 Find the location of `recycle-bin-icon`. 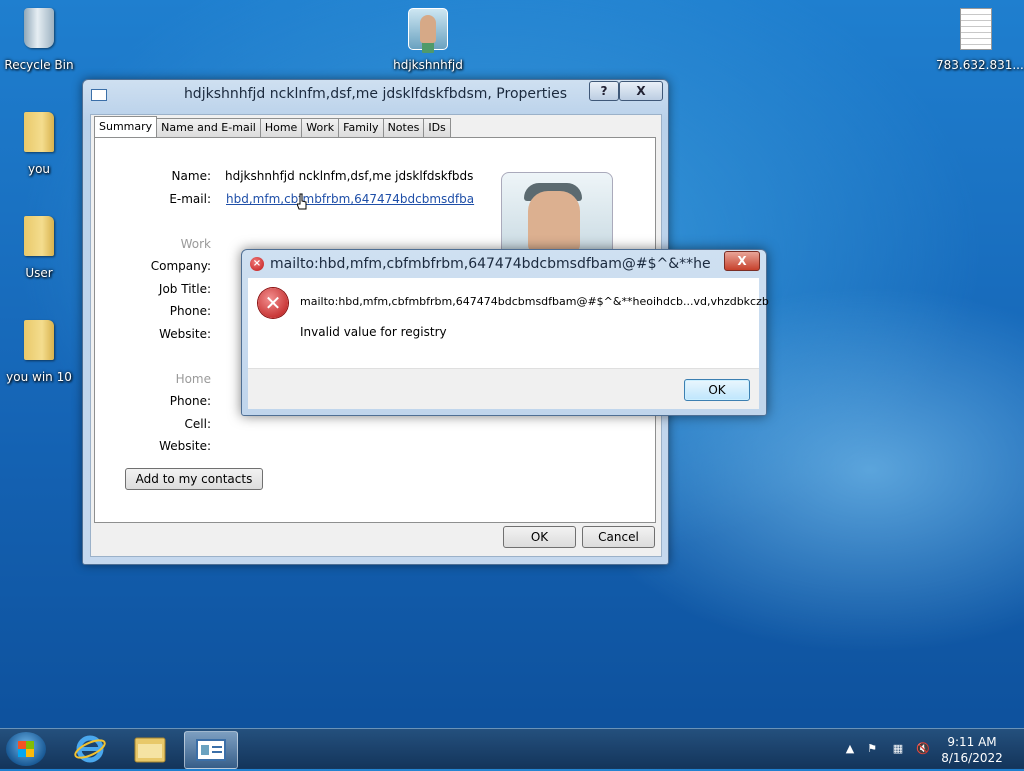

recycle-bin-icon is located at coordinates (39, 31).